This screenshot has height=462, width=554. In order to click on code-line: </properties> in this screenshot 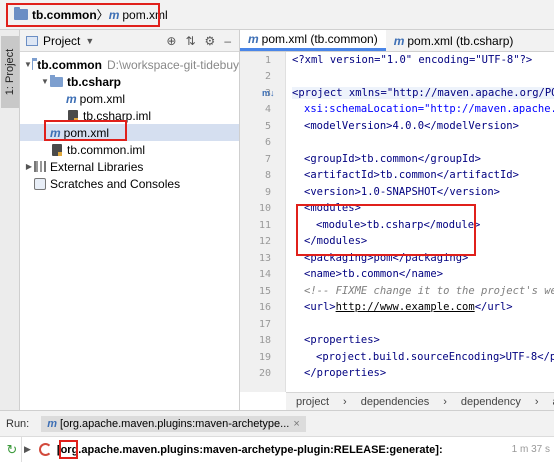, I will do `click(345, 373)`.